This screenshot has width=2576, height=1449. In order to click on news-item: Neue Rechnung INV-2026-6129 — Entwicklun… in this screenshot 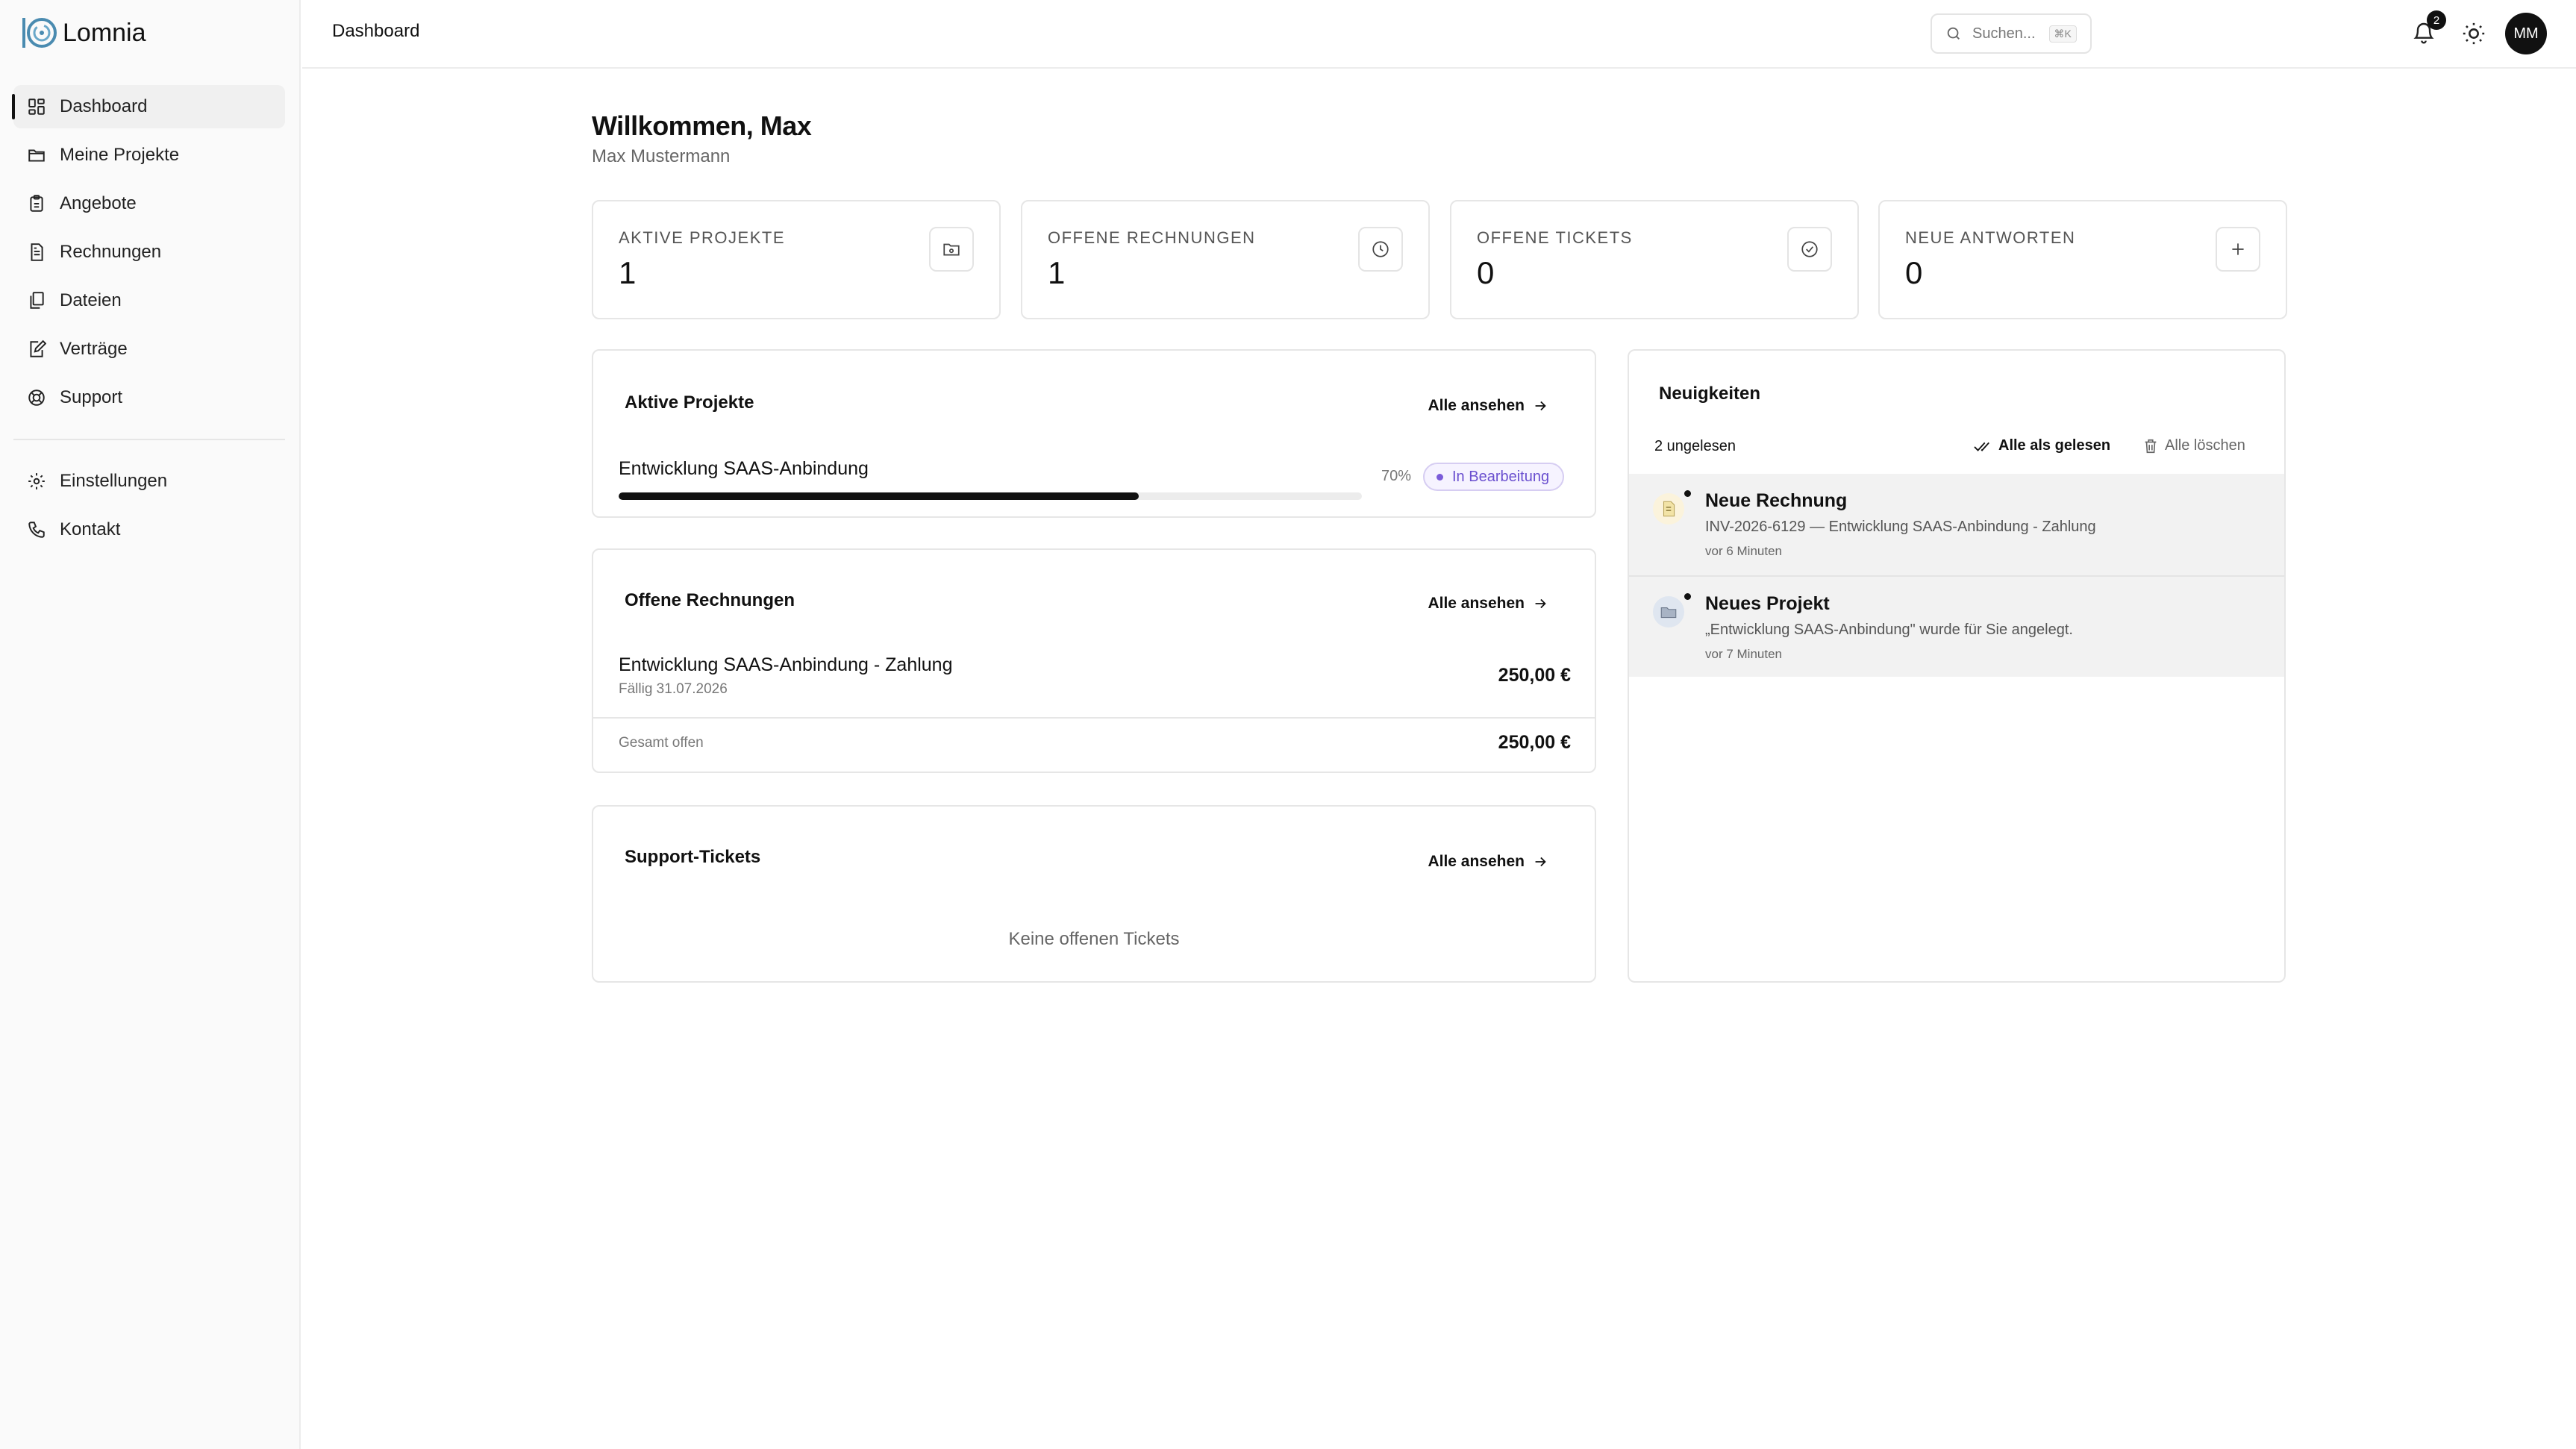, I will do `click(1956, 524)`.